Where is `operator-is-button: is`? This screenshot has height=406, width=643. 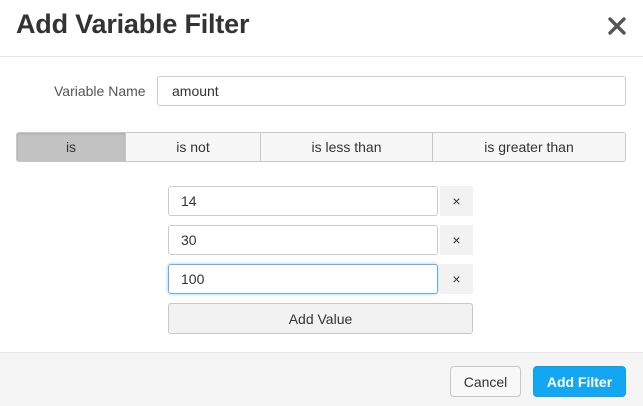
operator-is-button: is is located at coordinates (71, 147).